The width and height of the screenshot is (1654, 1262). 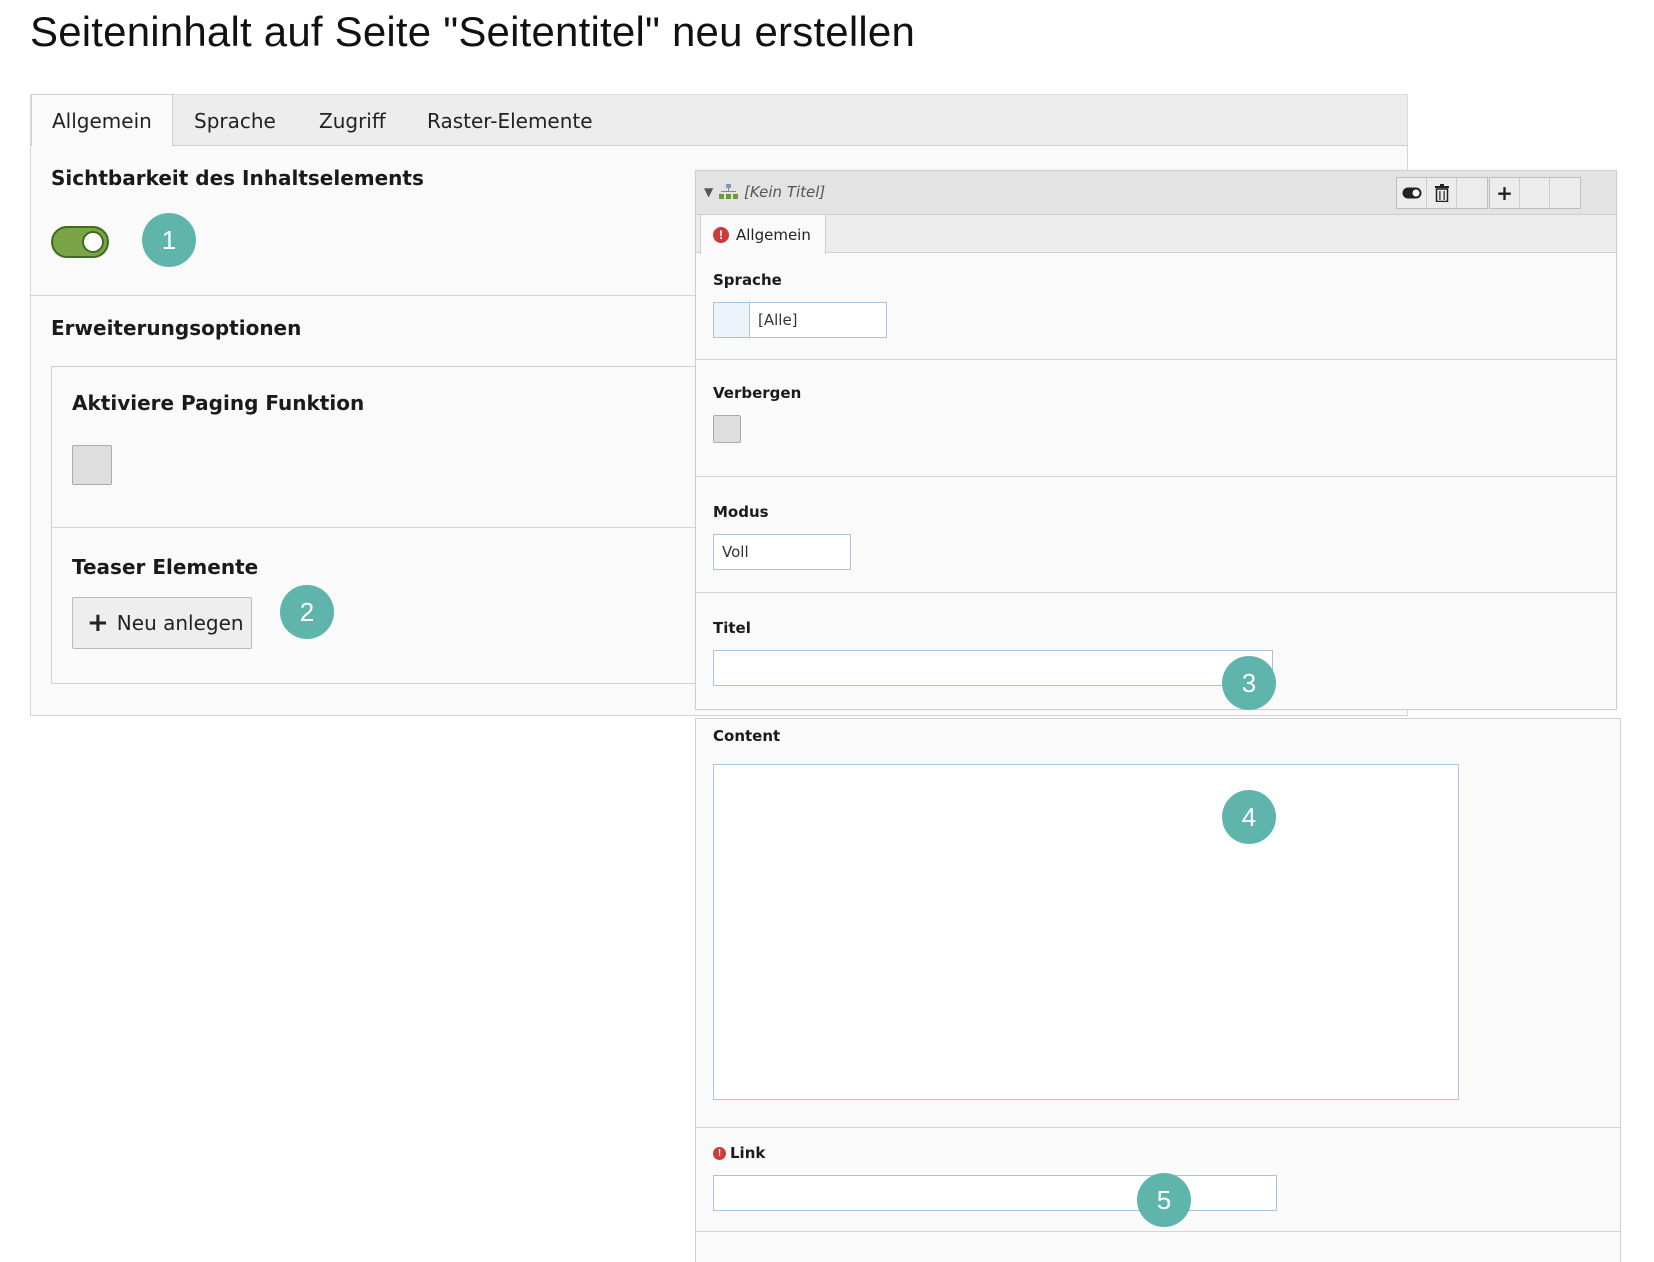 What do you see at coordinates (748, 1153) in the screenshot?
I see `link-label: Link` at bounding box center [748, 1153].